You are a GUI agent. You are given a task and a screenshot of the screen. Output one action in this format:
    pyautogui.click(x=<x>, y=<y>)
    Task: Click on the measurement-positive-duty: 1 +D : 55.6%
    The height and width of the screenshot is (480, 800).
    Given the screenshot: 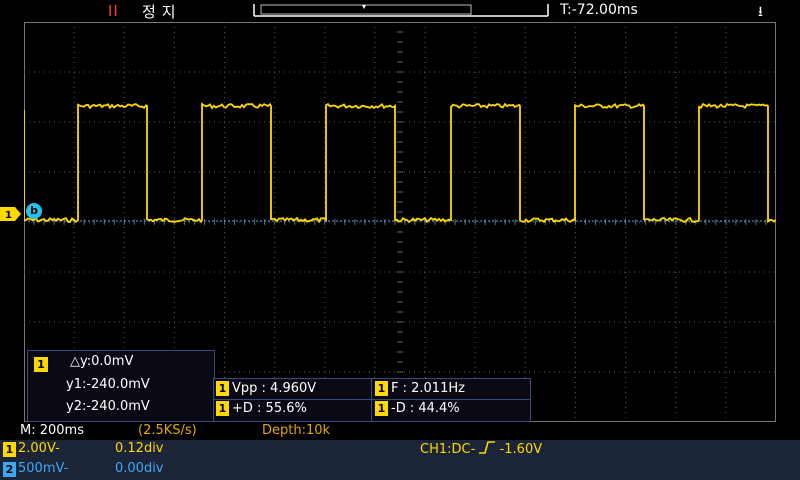 What is the action you would take?
    pyautogui.click(x=261, y=411)
    